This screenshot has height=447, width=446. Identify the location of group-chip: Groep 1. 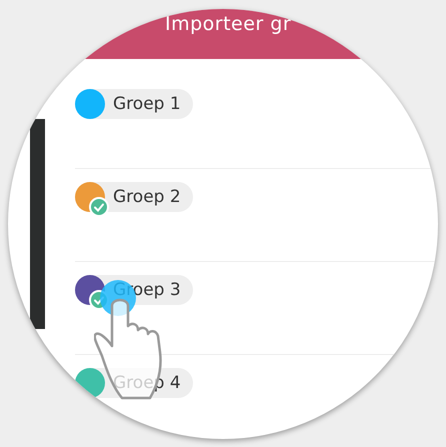
(134, 103).